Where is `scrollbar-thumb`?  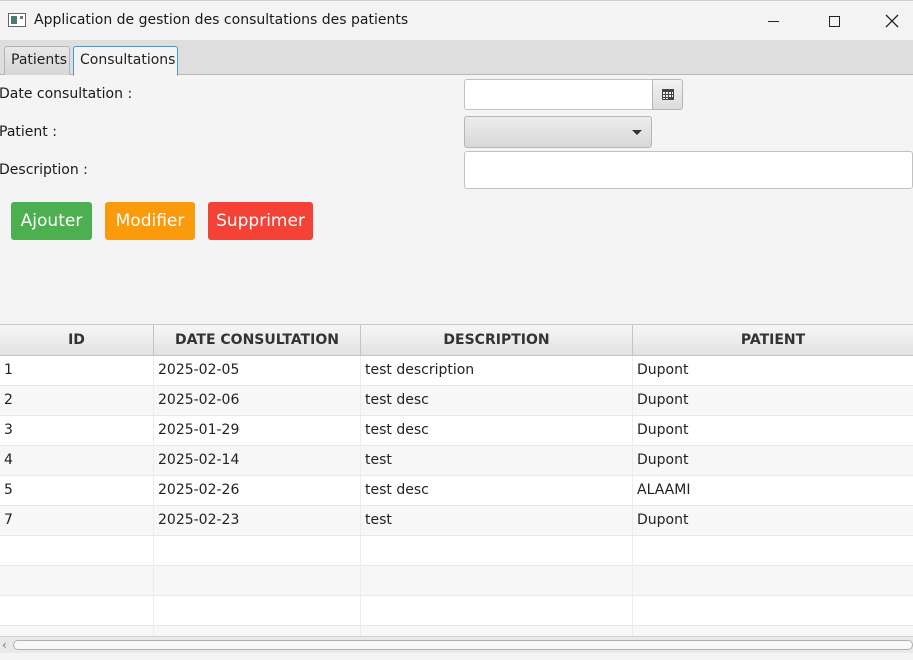
scrollbar-thumb is located at coordinates (463, 645).